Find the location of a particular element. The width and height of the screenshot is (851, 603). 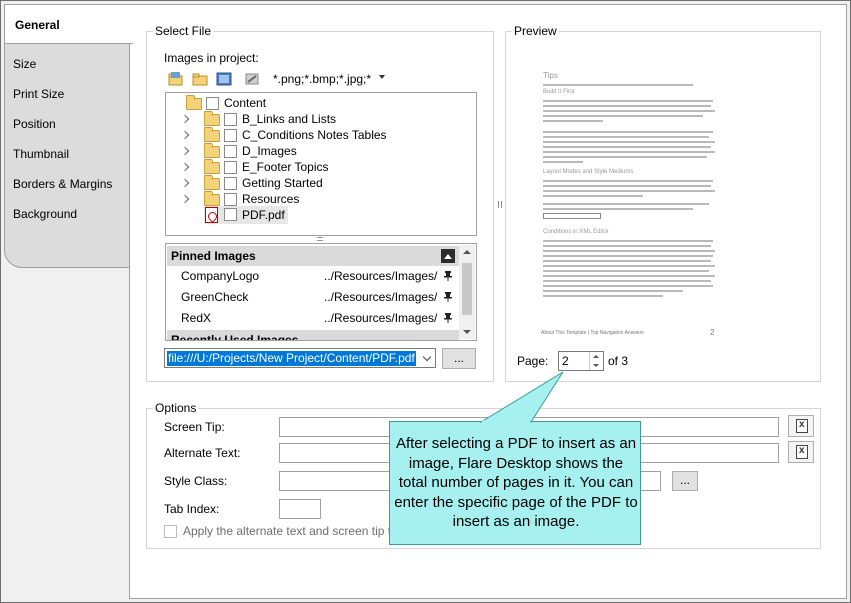

pinned-list-scrollbar is located at coordinates (467, 292).